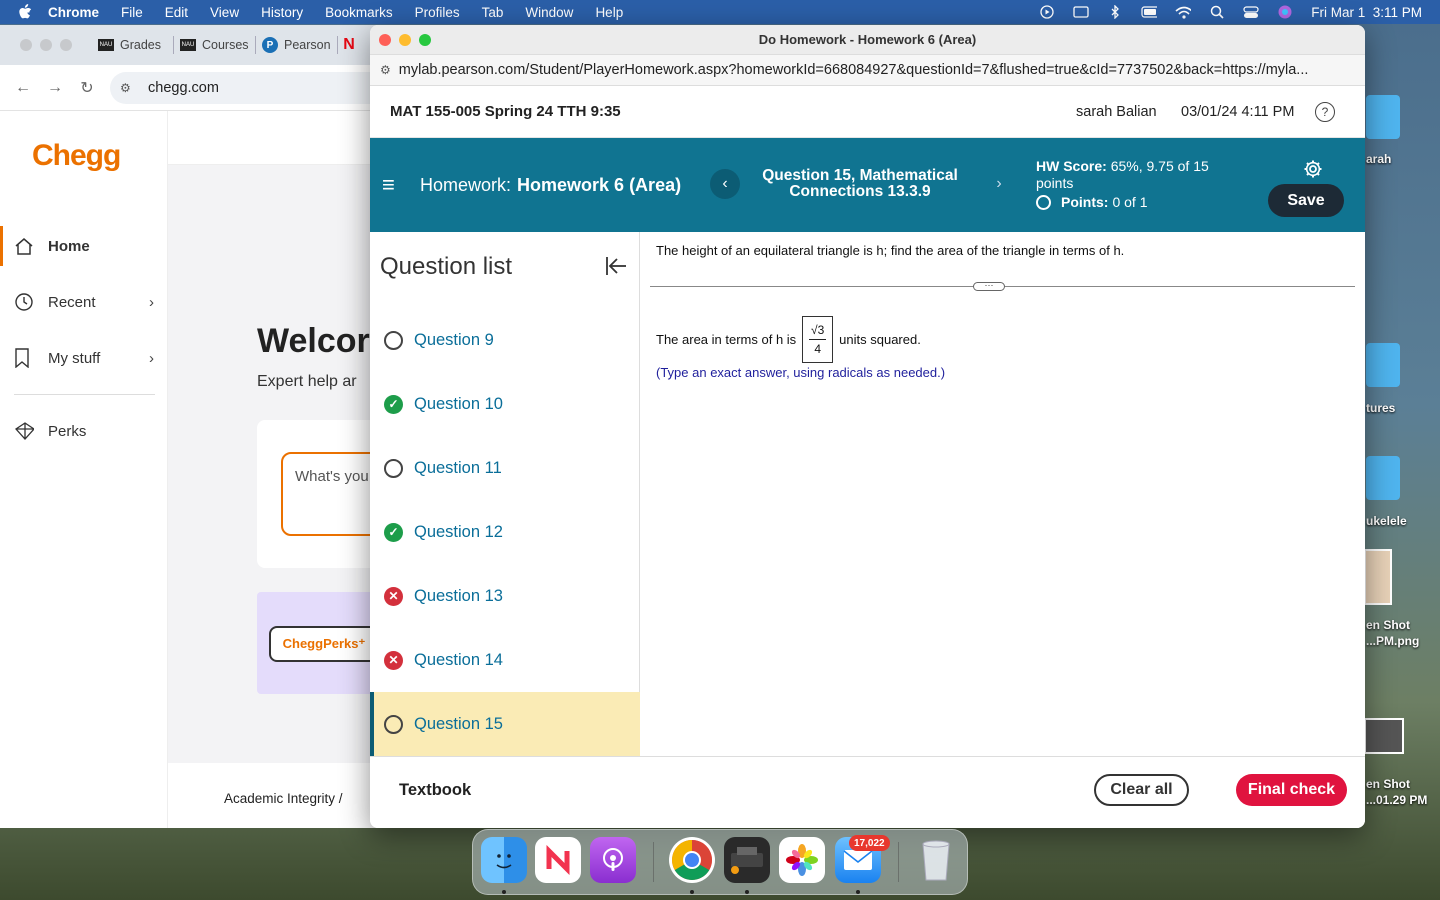  Describe the element at coordinates (84, 431) in the screenshot. I see `sidebar-item-perks: Perks` at that location.